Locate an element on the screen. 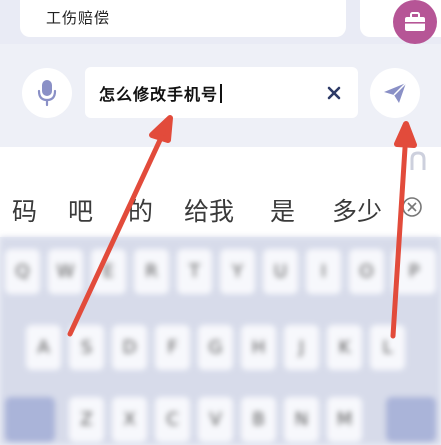  candidate-item: 多少 is located at coordinates (357, 210).